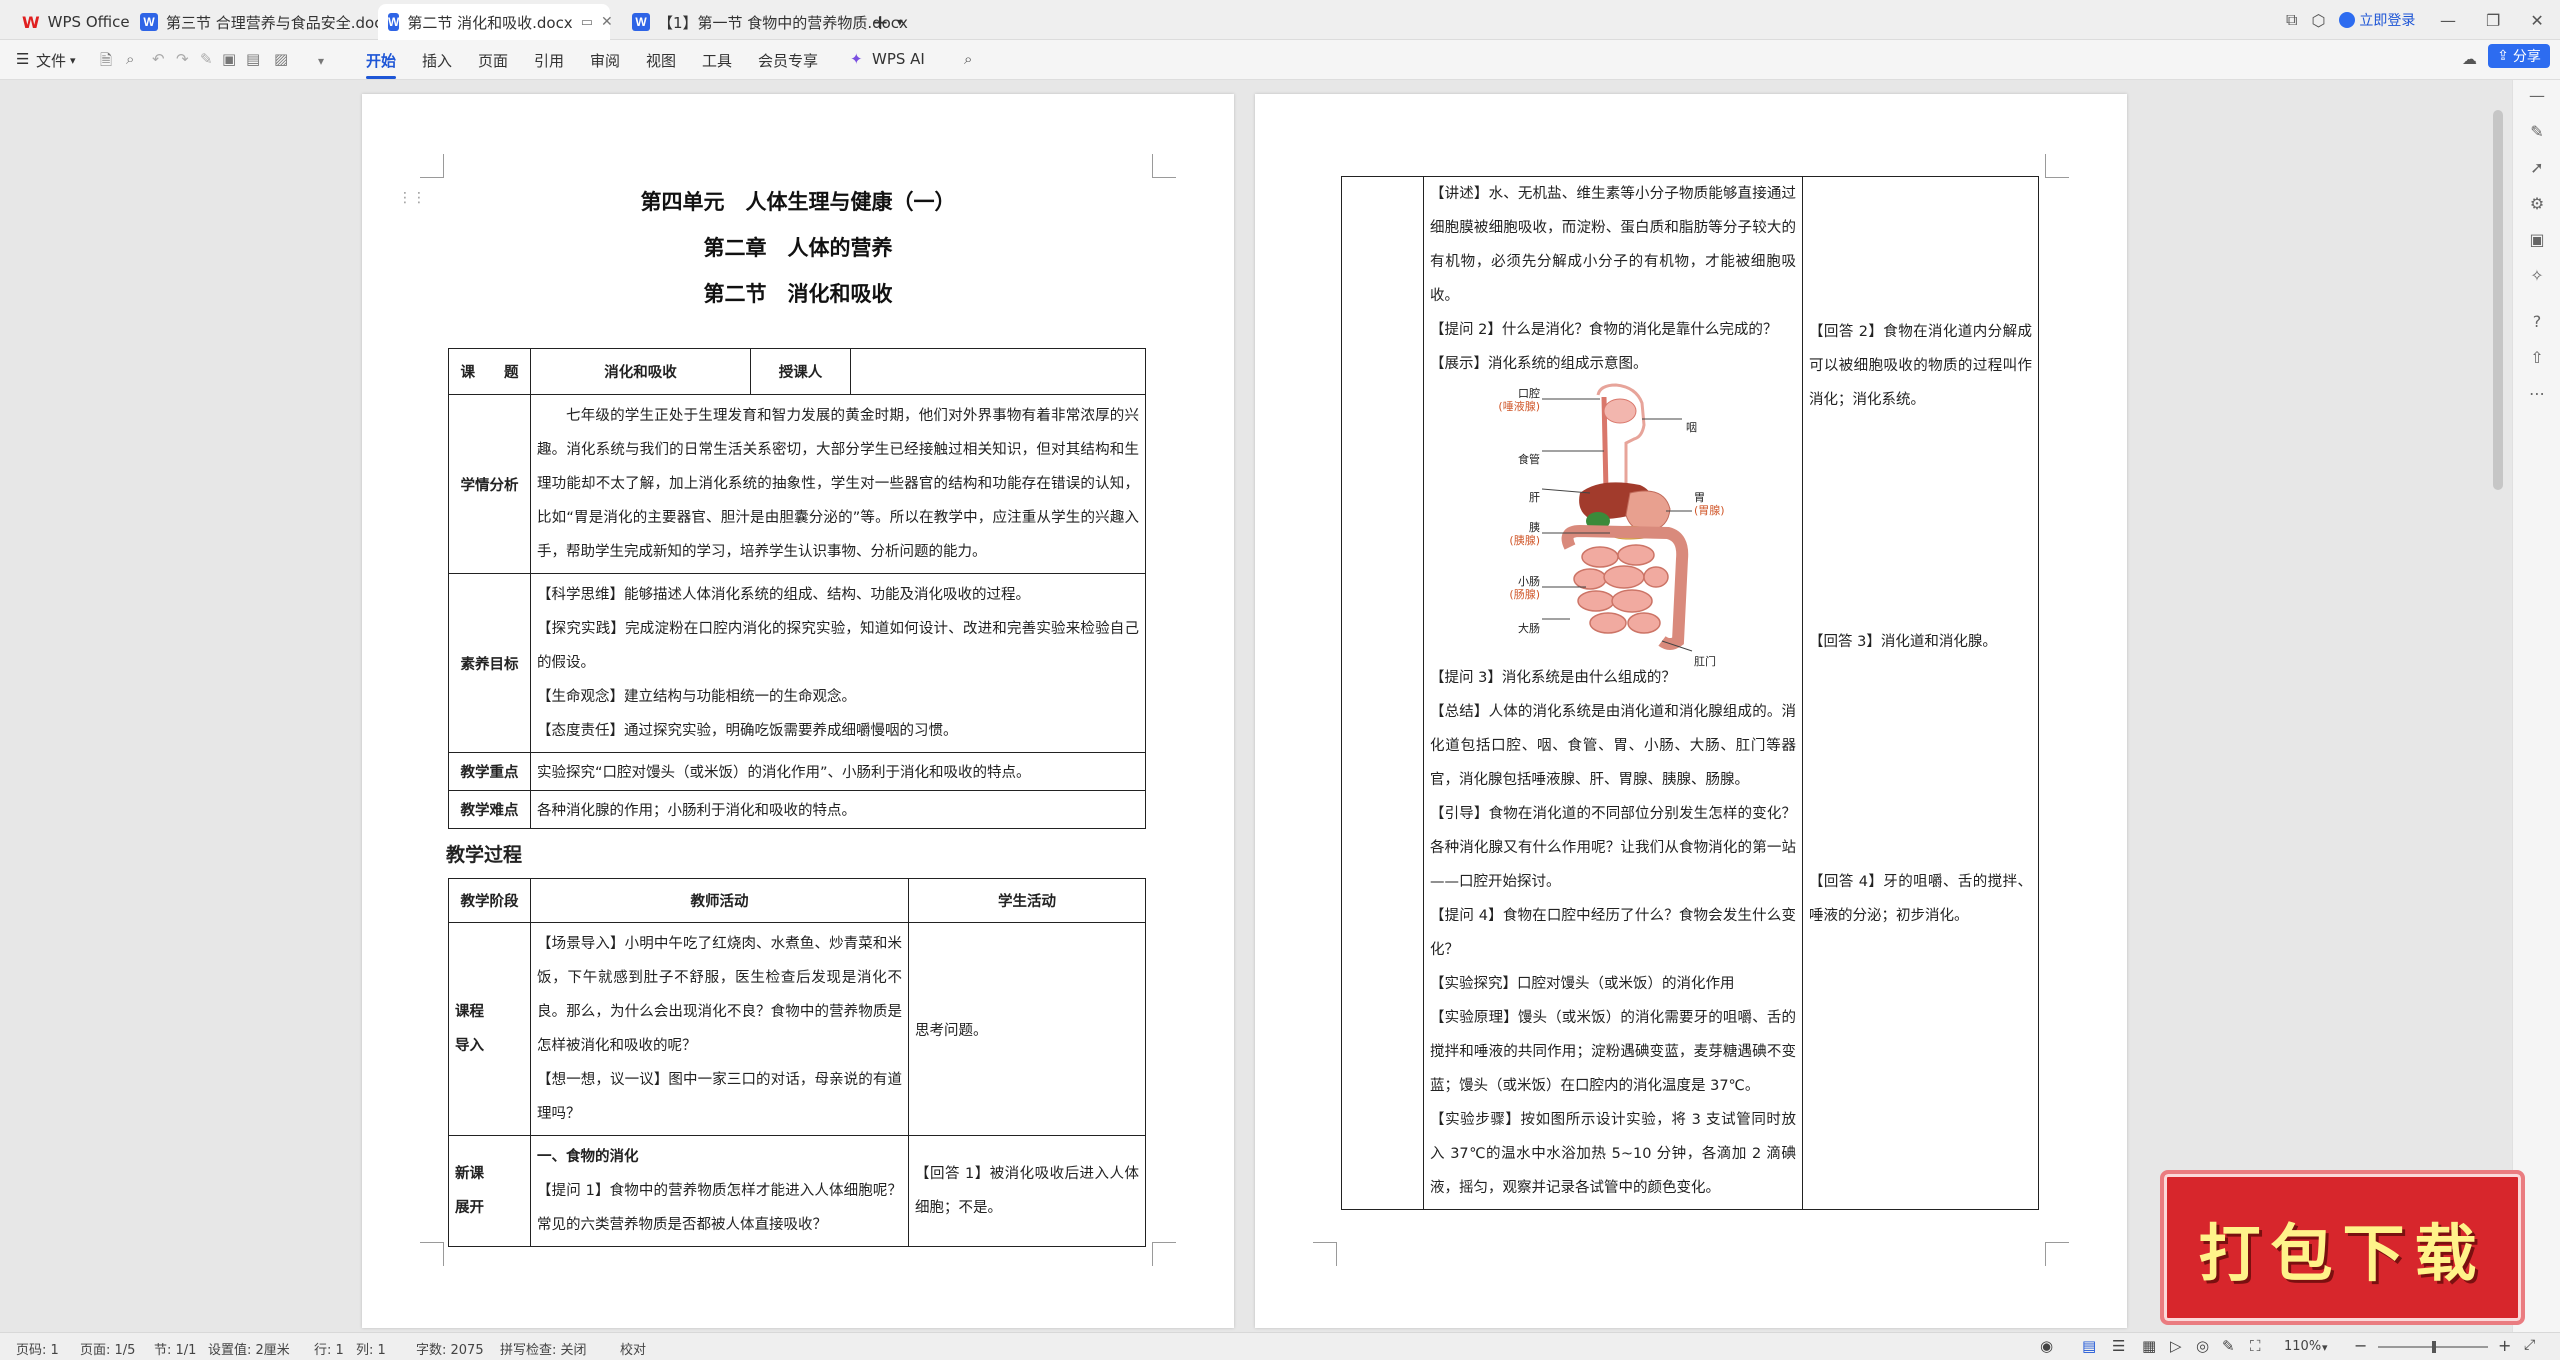 This screenshot has width=2560, height=1360. What do you see at coordinates (2448, 20) in the screenshot?
I see `minimize-icon: —` at bounding box center [2448, 20].